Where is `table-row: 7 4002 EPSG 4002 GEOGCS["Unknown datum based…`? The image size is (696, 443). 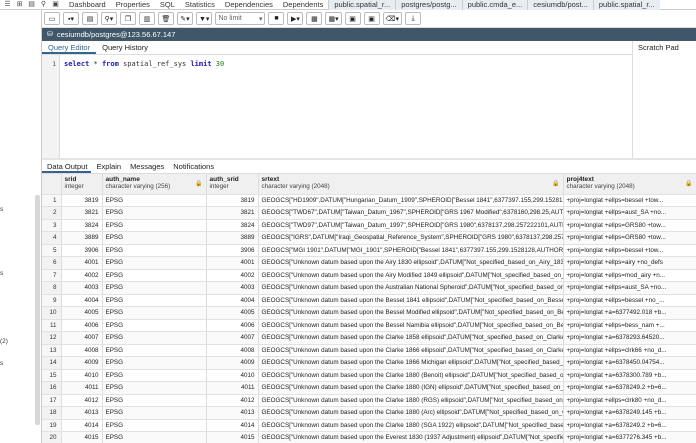 table-row: 7 4002 EPSG 4002 GEOGCS["Unknown datum based… is located at coordinates (369, 275).